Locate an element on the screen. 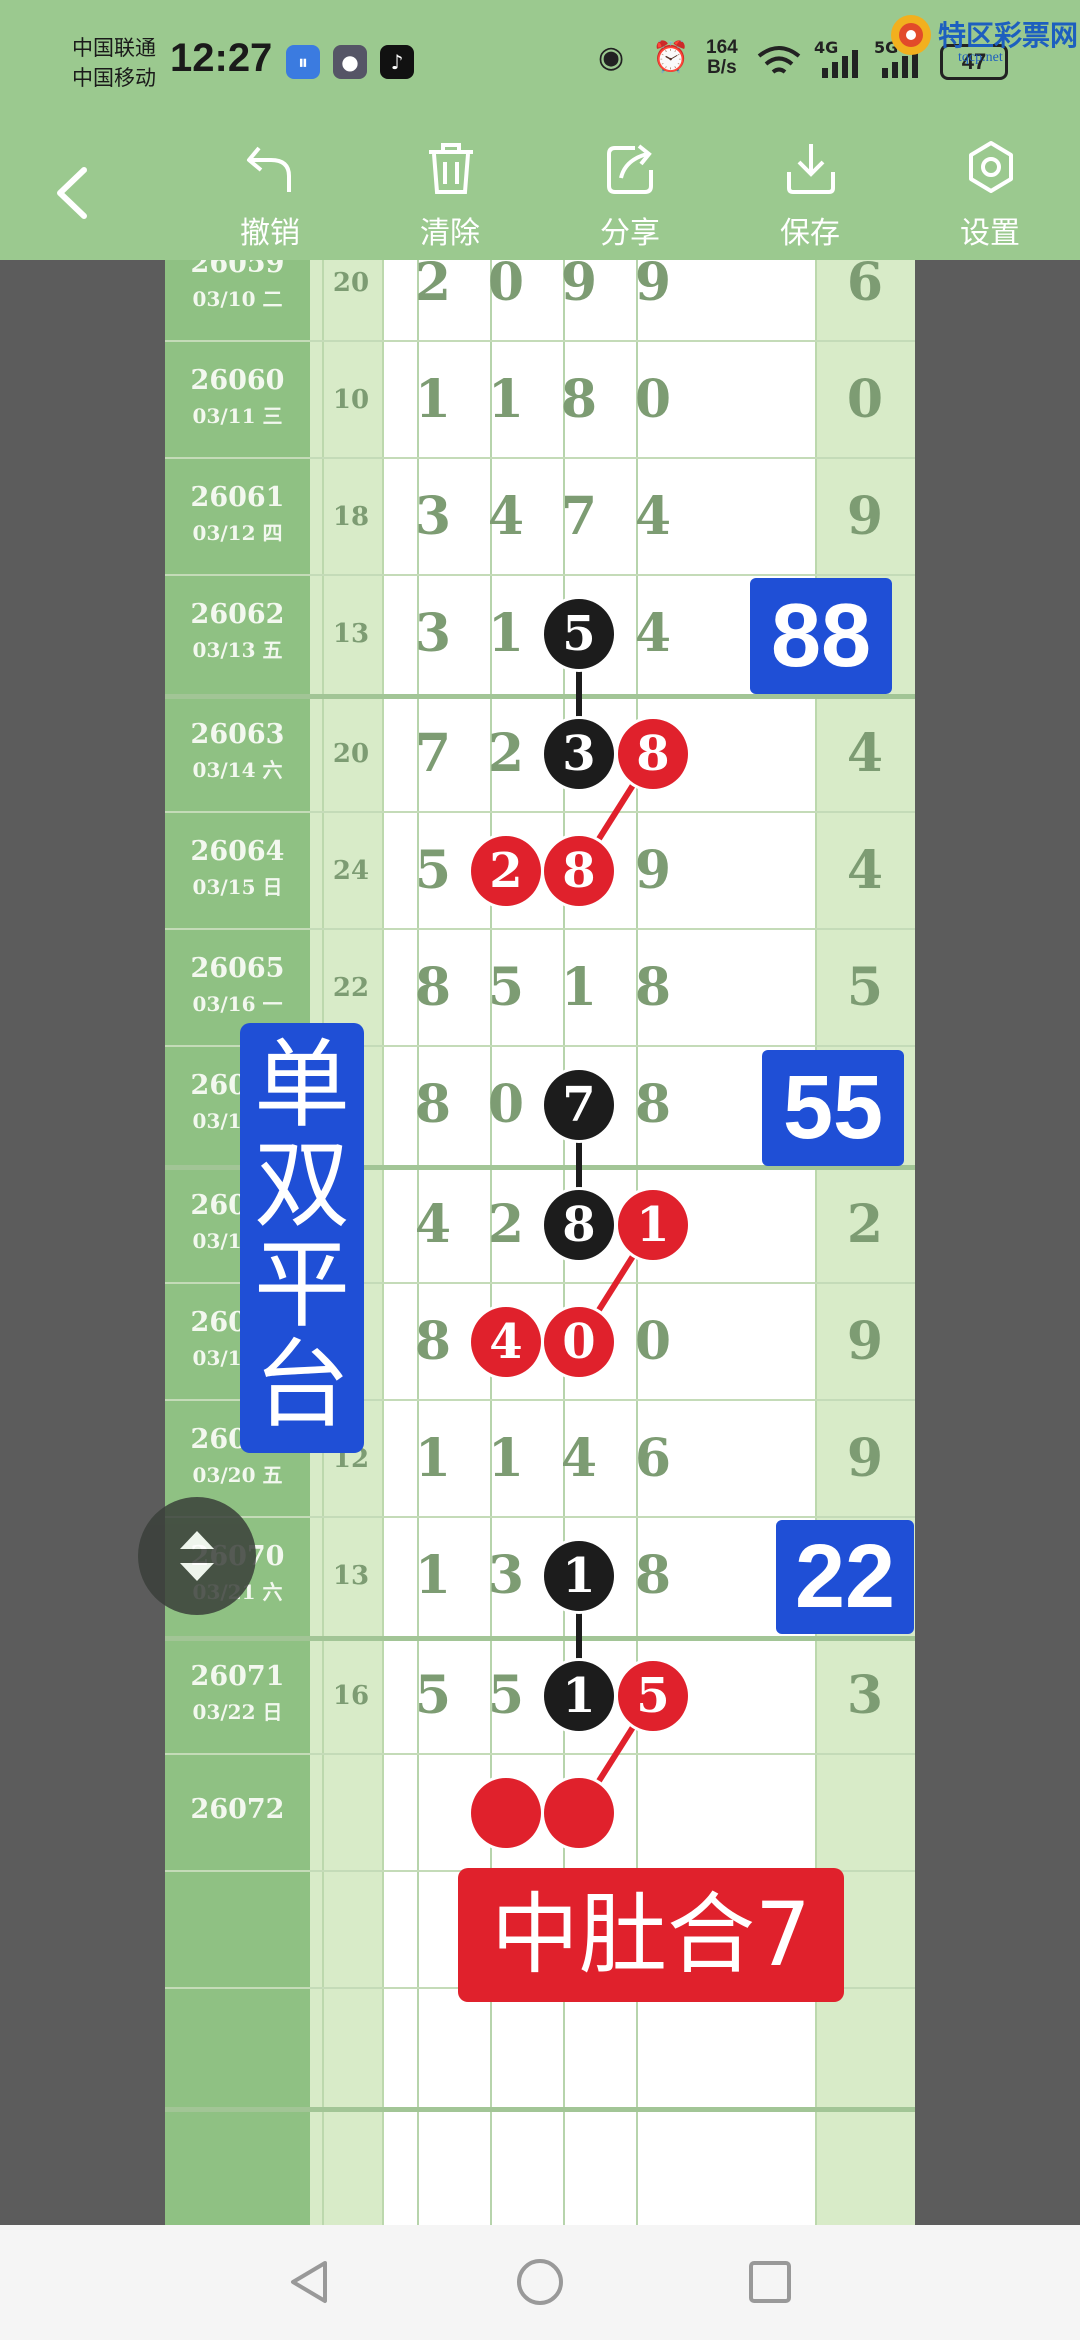 The width and height of the screenshot is (1080, 2340). carrier-1: 中国联通 is located at coordinates (114, 48).